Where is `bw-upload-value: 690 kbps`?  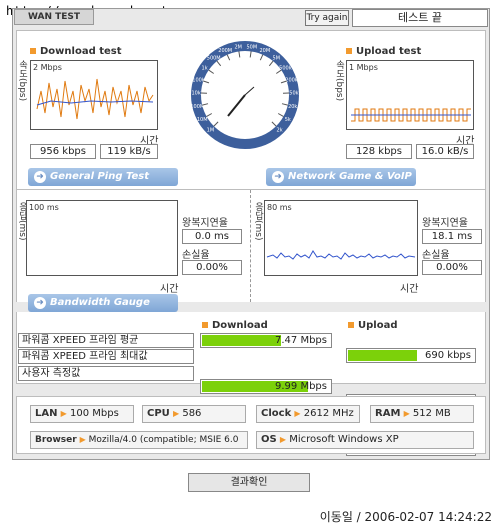 bw-upload-value: 690 kbps is located at coordinates (448, 355).